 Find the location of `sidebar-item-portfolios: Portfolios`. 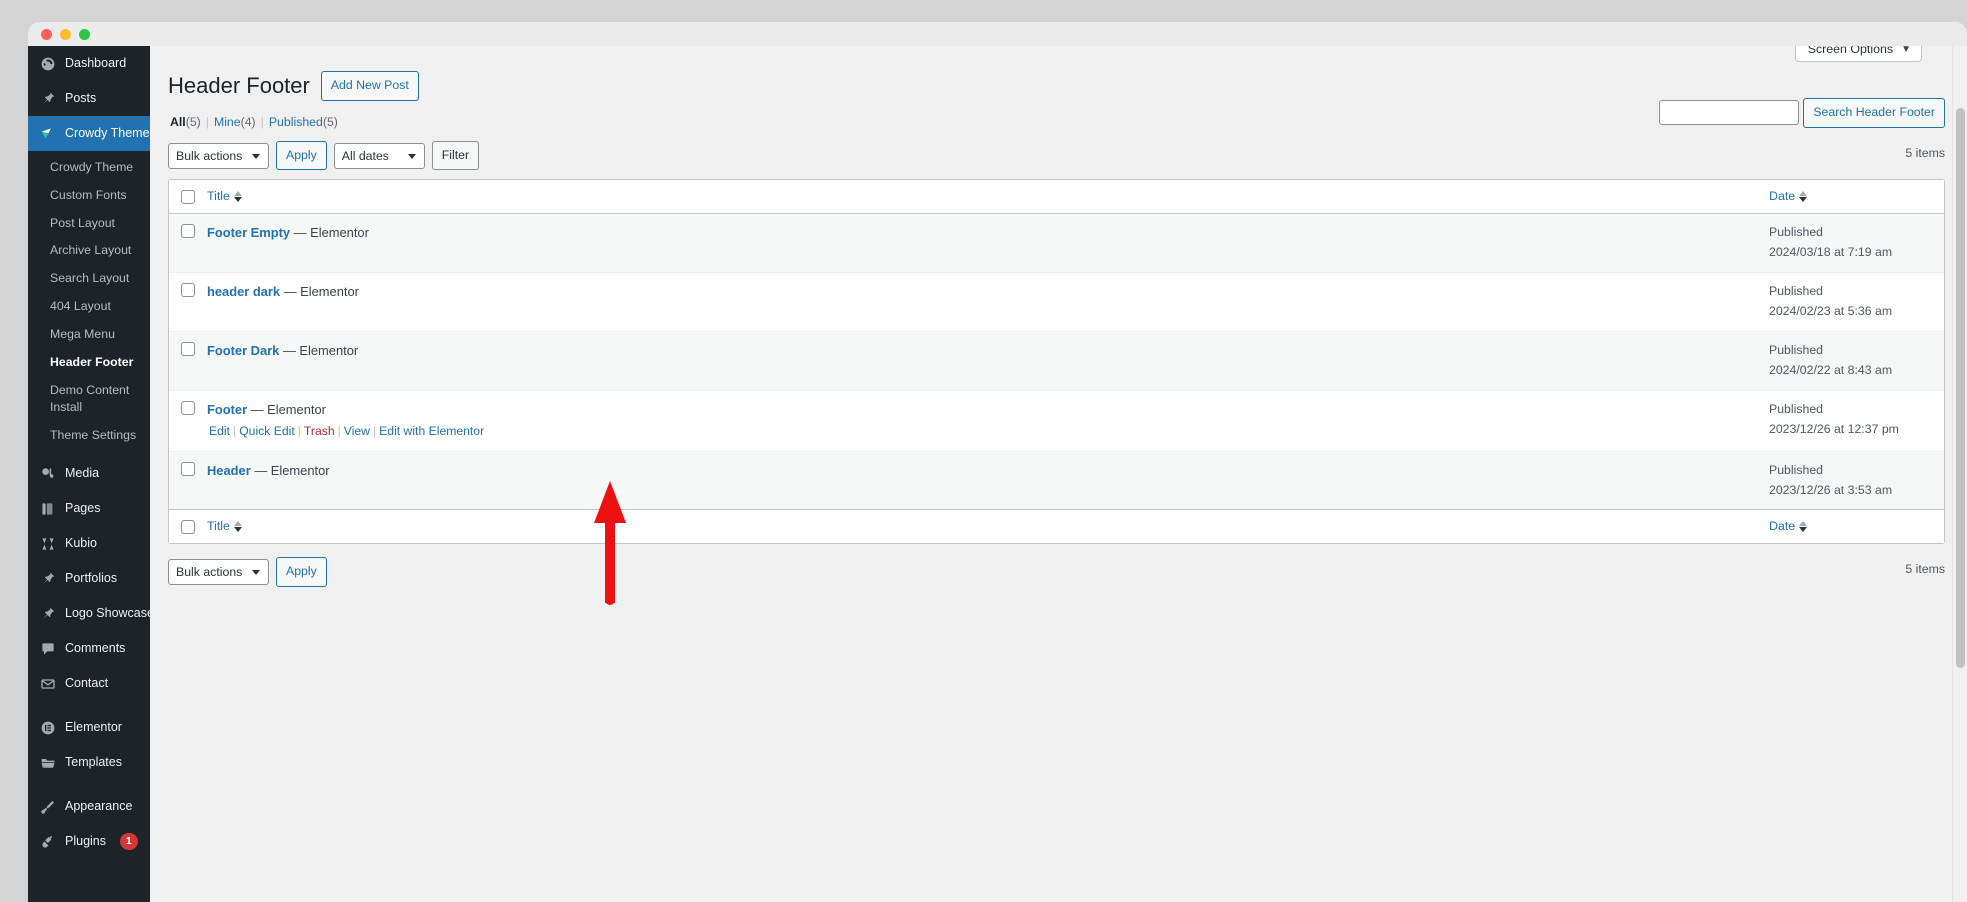

sidebar-item-portfolios: Portfolios is located at coordinates (89, 578).